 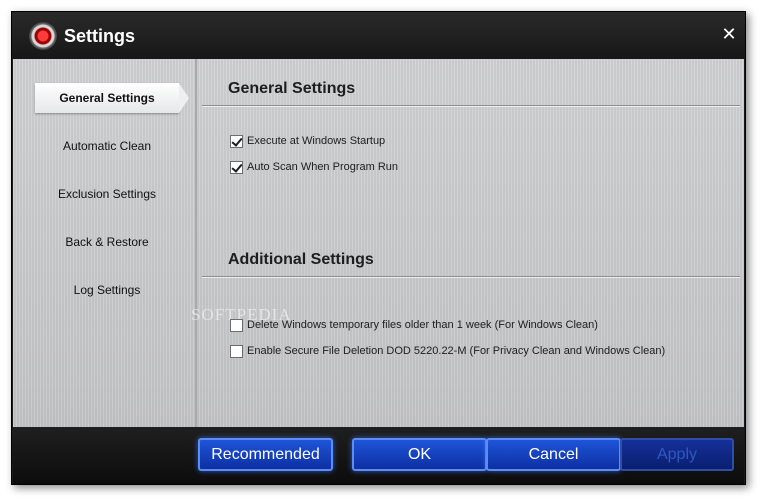 I want to click on additional-settings-heading: Additional Settings, so click(x=301, y=259).